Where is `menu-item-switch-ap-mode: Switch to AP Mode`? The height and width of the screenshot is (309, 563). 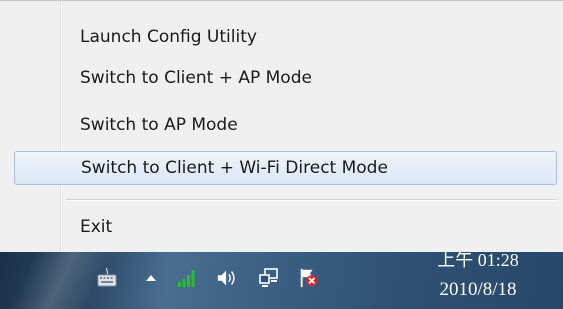 menu-item-switch-ap-mode: Switch to AP Mode is located at coordinates (285, 126).